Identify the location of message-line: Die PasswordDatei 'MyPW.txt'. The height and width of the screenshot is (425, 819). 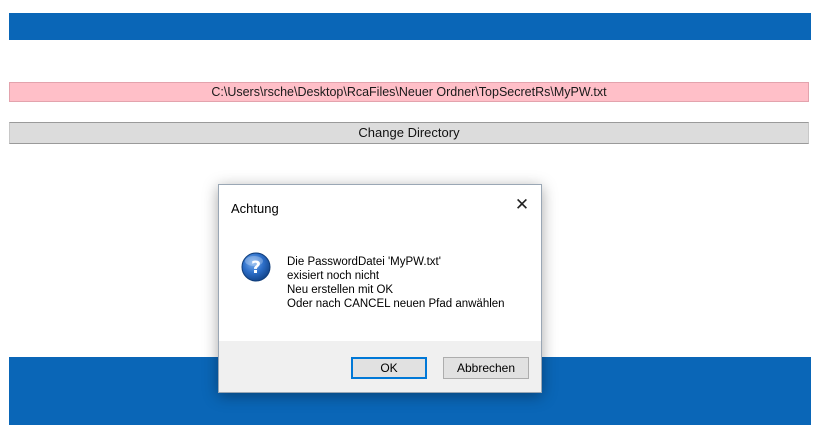
(364, 262).